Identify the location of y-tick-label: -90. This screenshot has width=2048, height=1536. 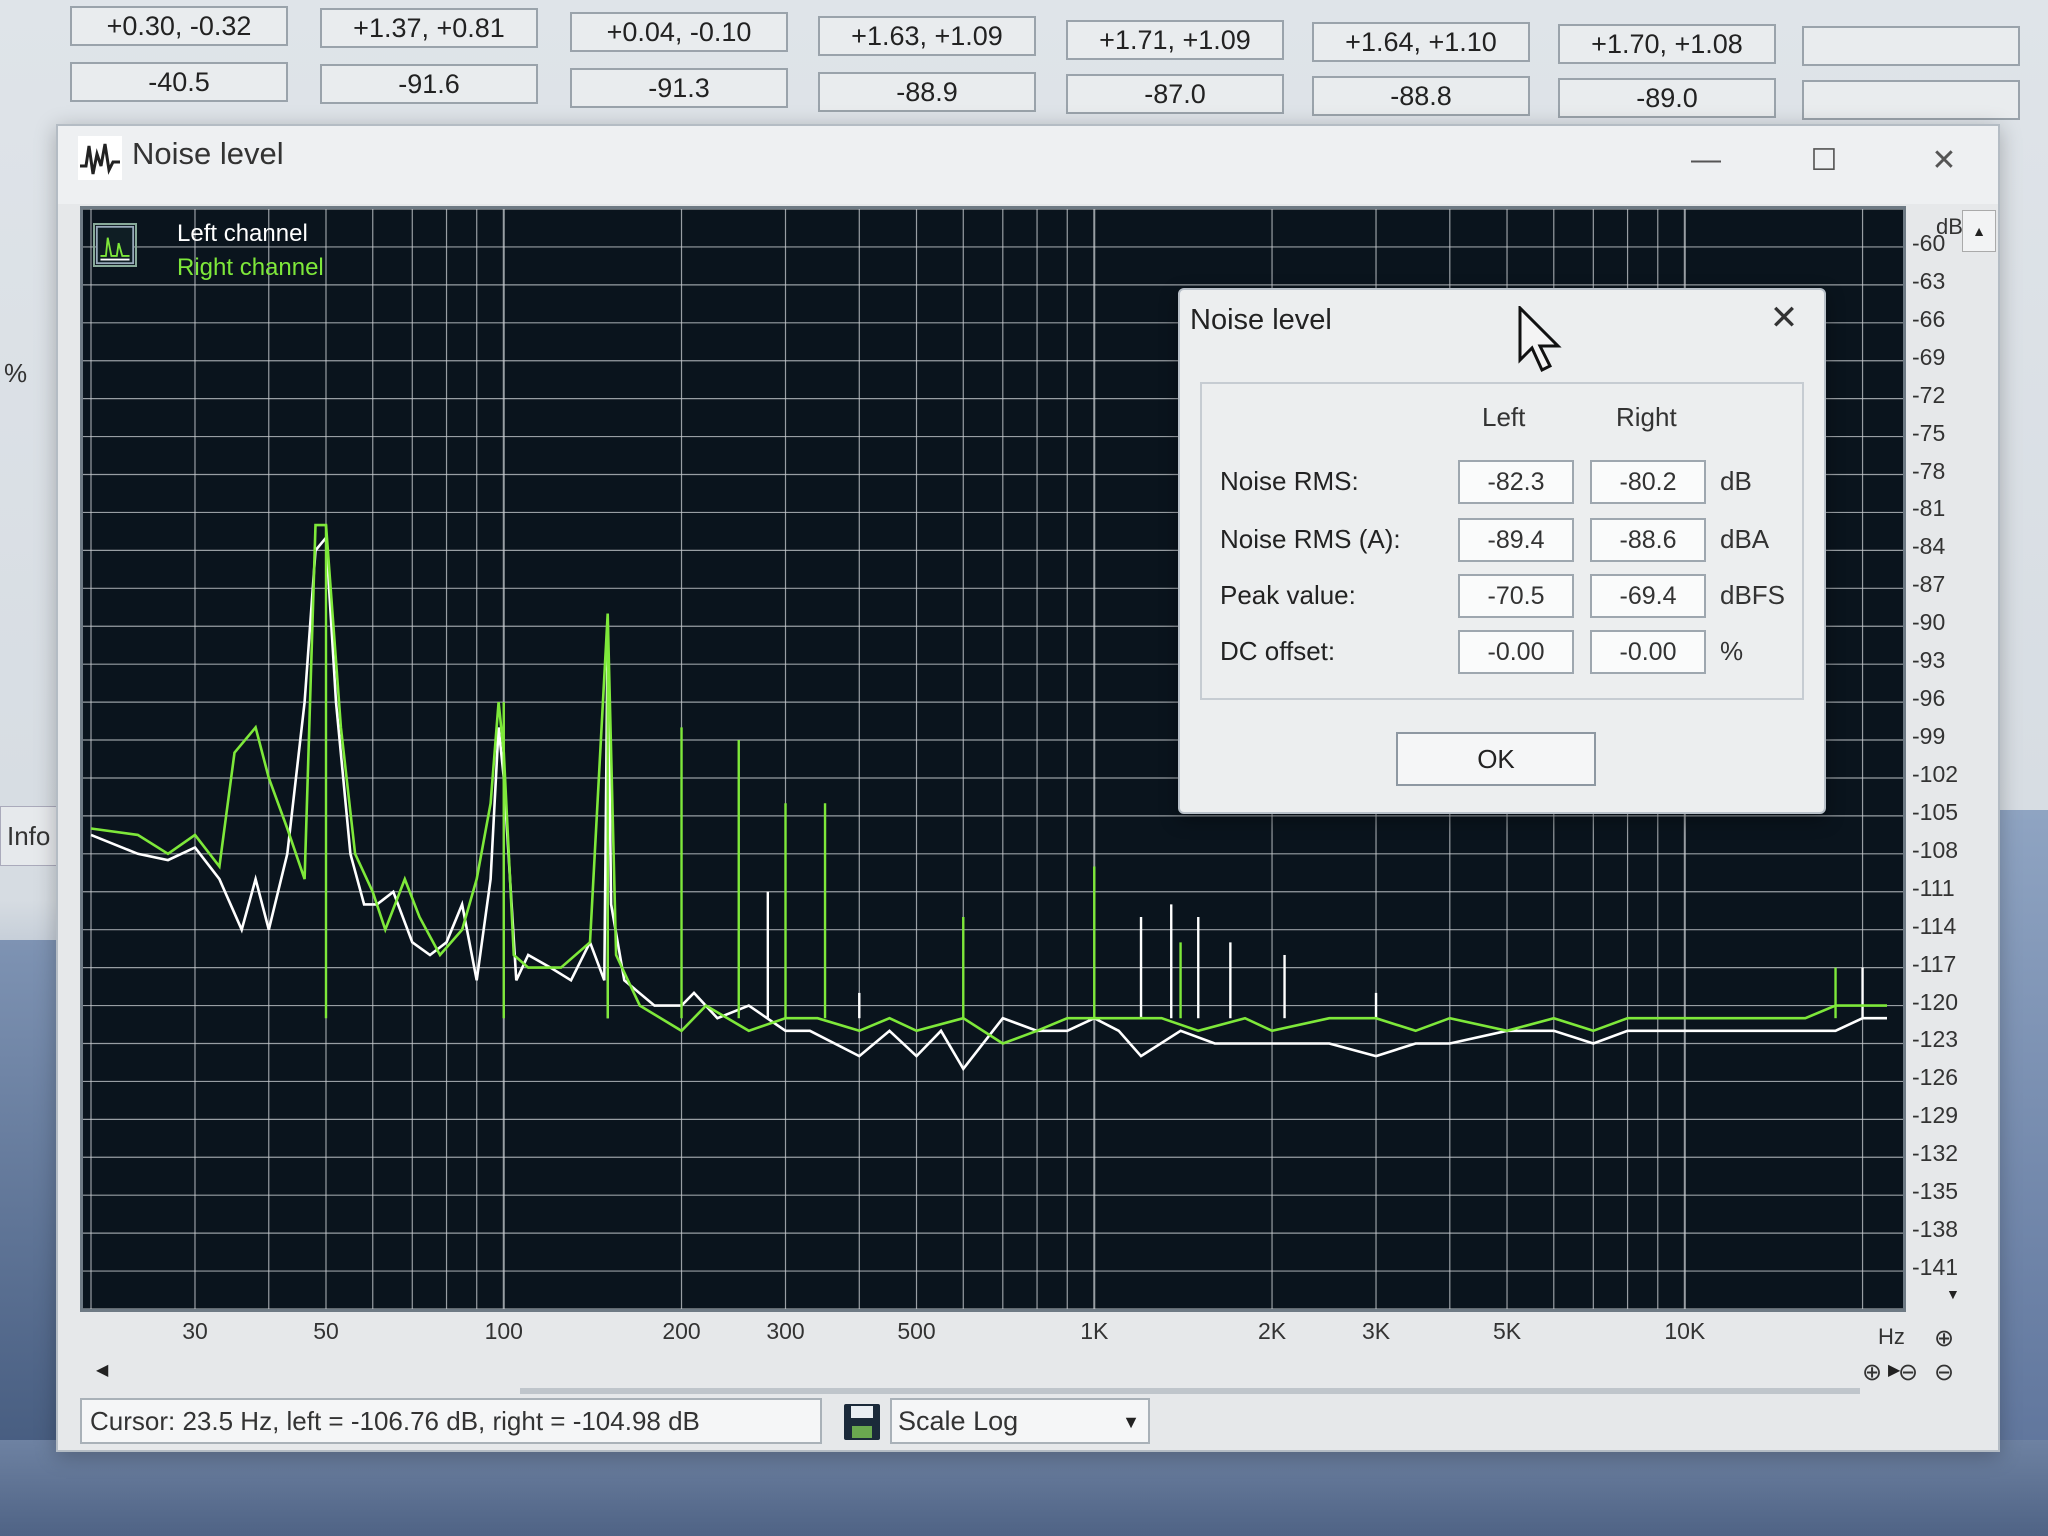
(1929, 622).